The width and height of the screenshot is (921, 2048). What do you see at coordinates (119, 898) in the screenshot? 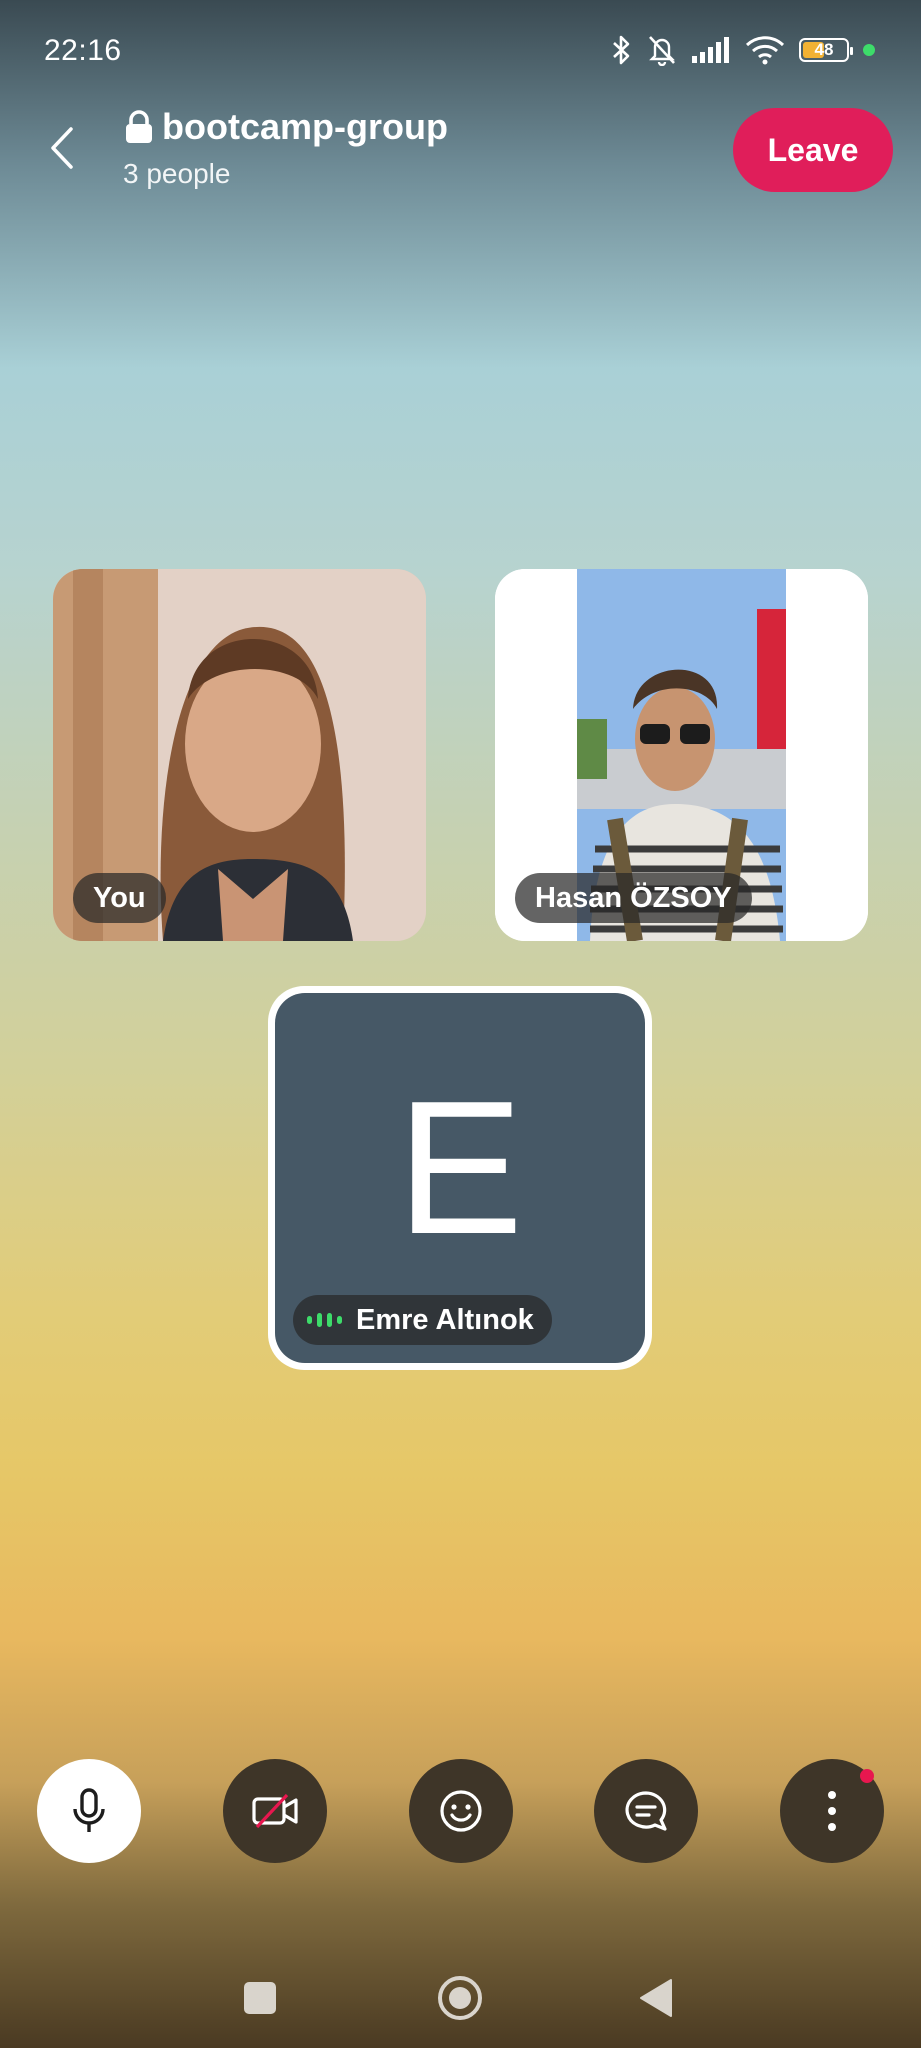
I see `participant-name: You` at bounding box center [119, 898].